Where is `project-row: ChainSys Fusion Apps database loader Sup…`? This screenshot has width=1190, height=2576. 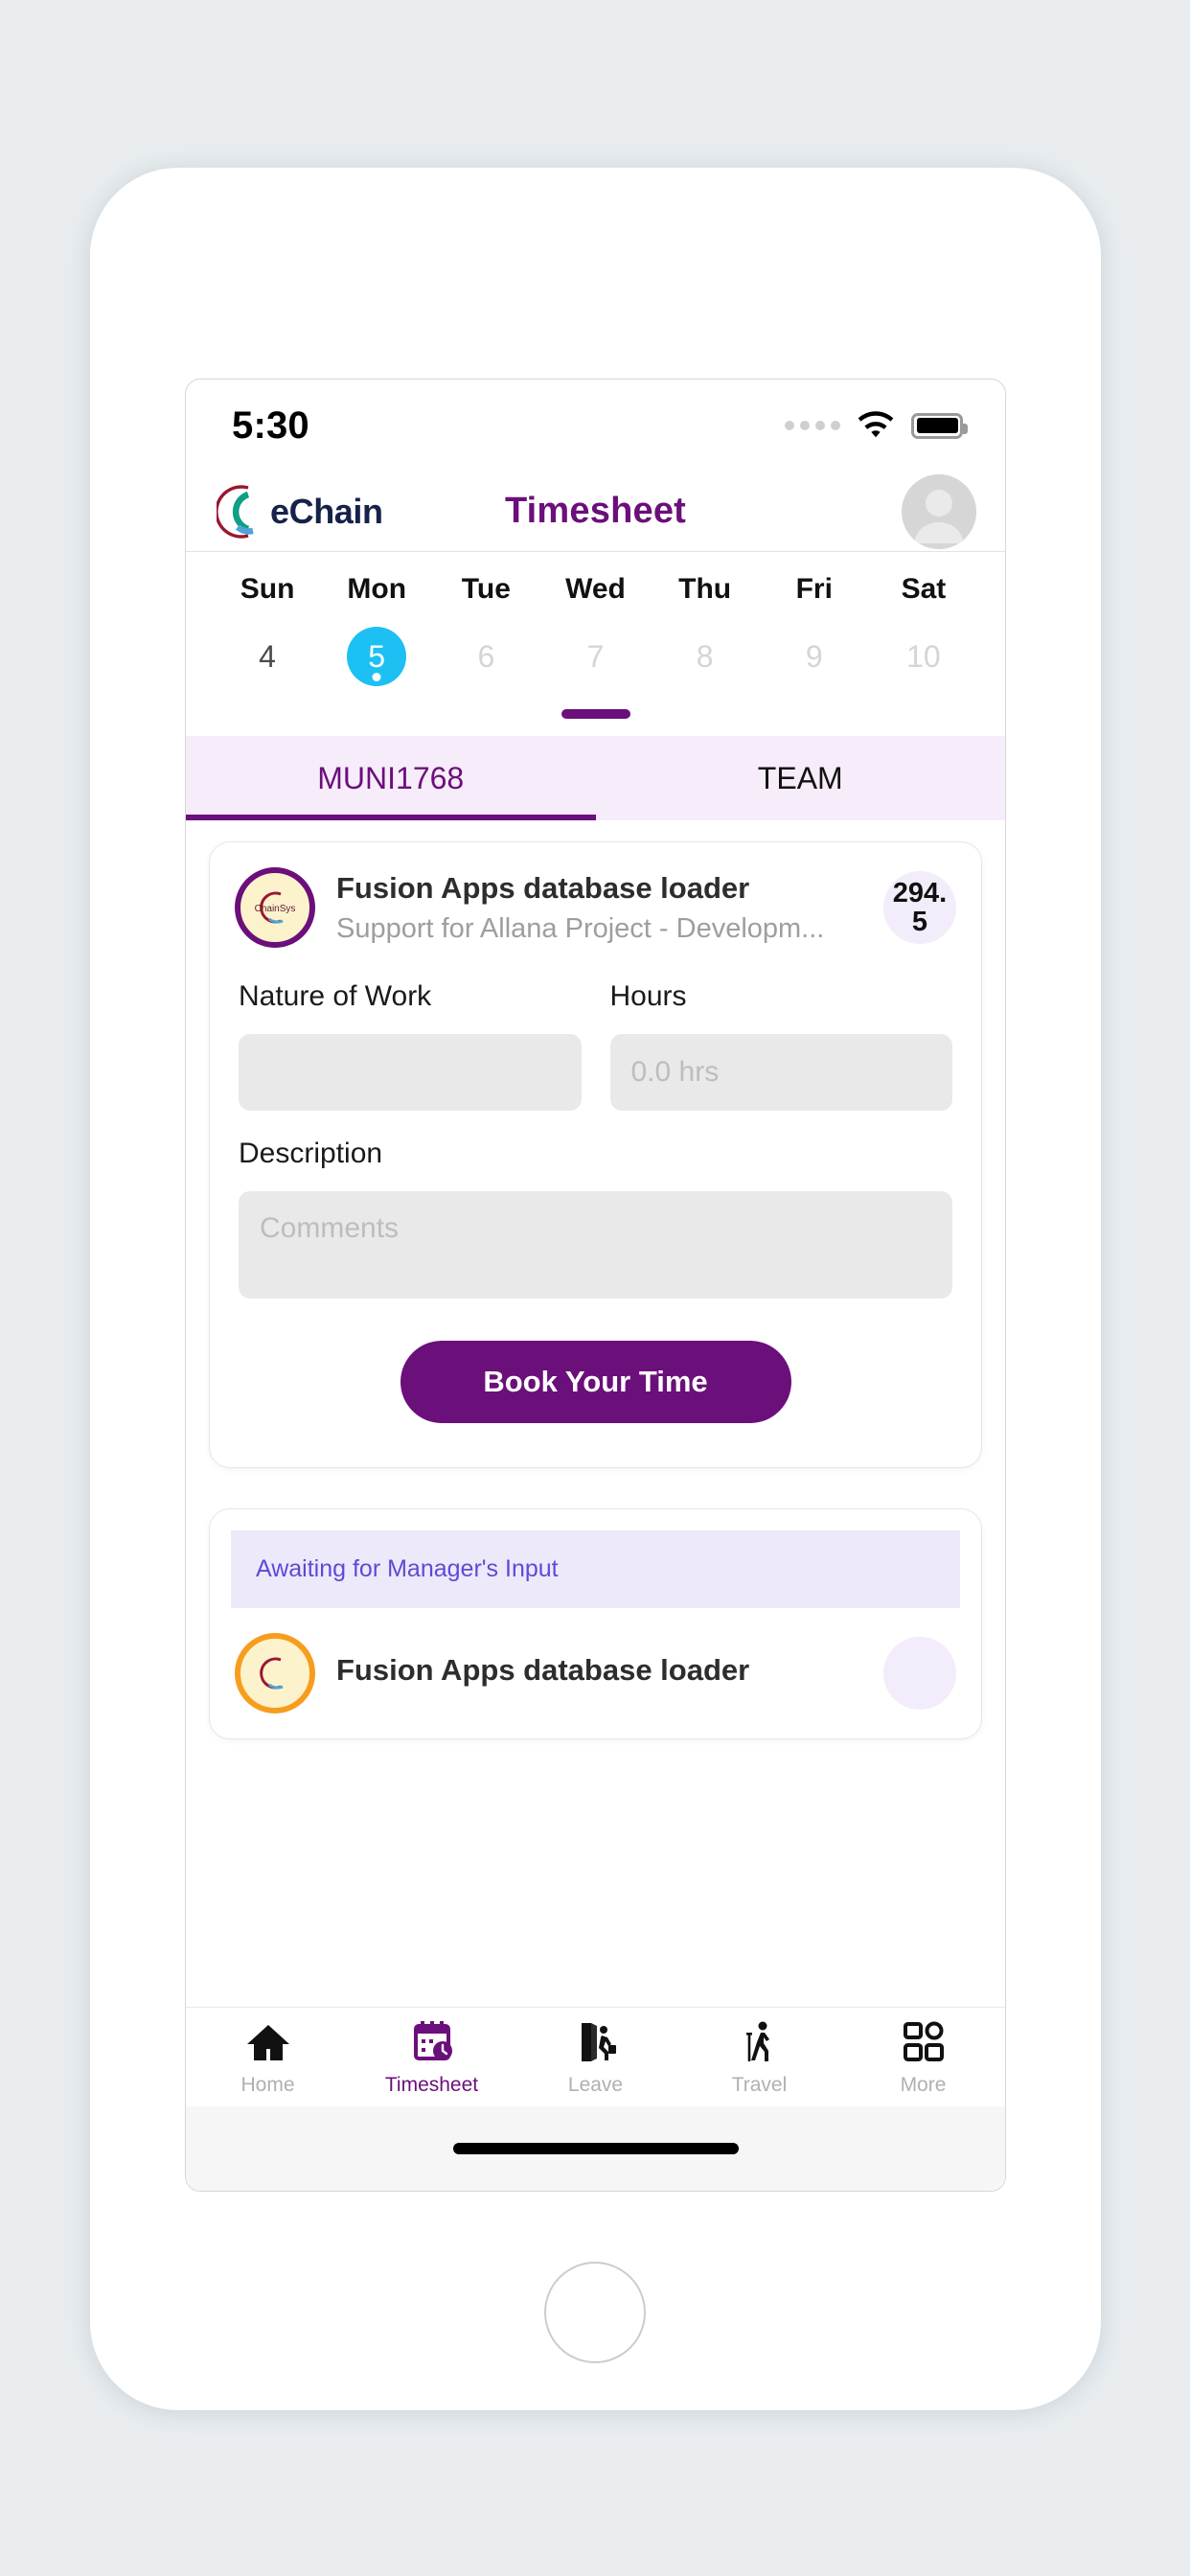 project-row: ChainSys Fusion Apps database loader Sup… is located at coordinates (595, 907).